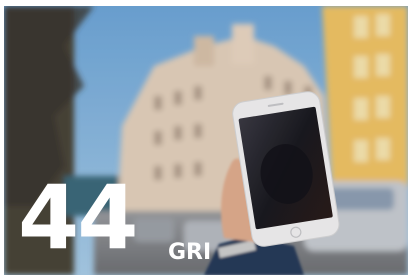 The image size is (410, 277). Describe the element at coordinates (190, 252) in the screenshot. I see `overlay-unit: GRI` at that location.